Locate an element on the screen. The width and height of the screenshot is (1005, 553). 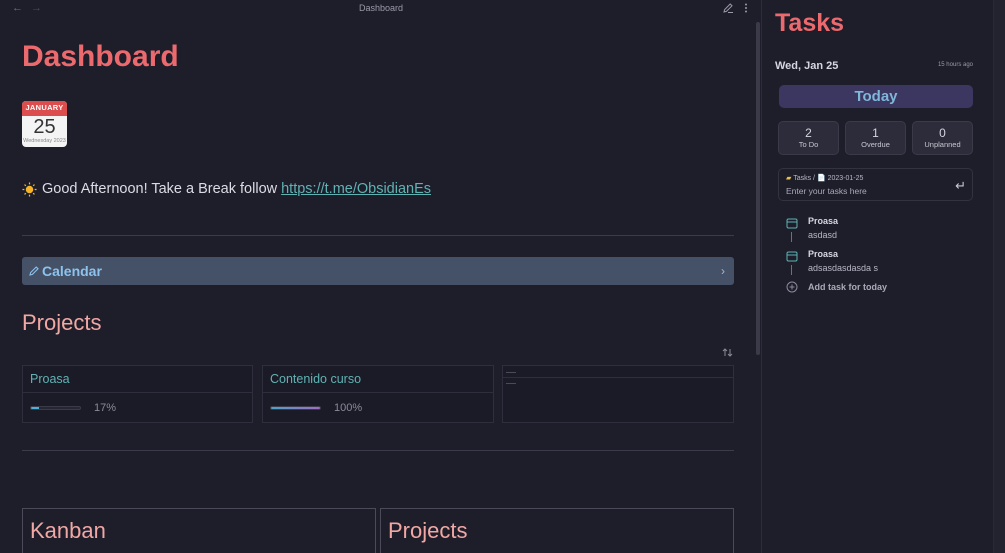
kanban-card: Kanban is located at coordinates (199, 530).